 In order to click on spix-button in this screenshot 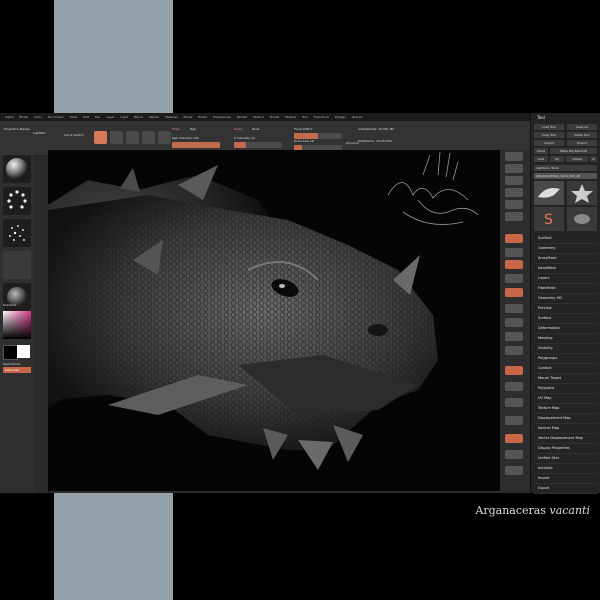, I will do `click(514, 168)`.